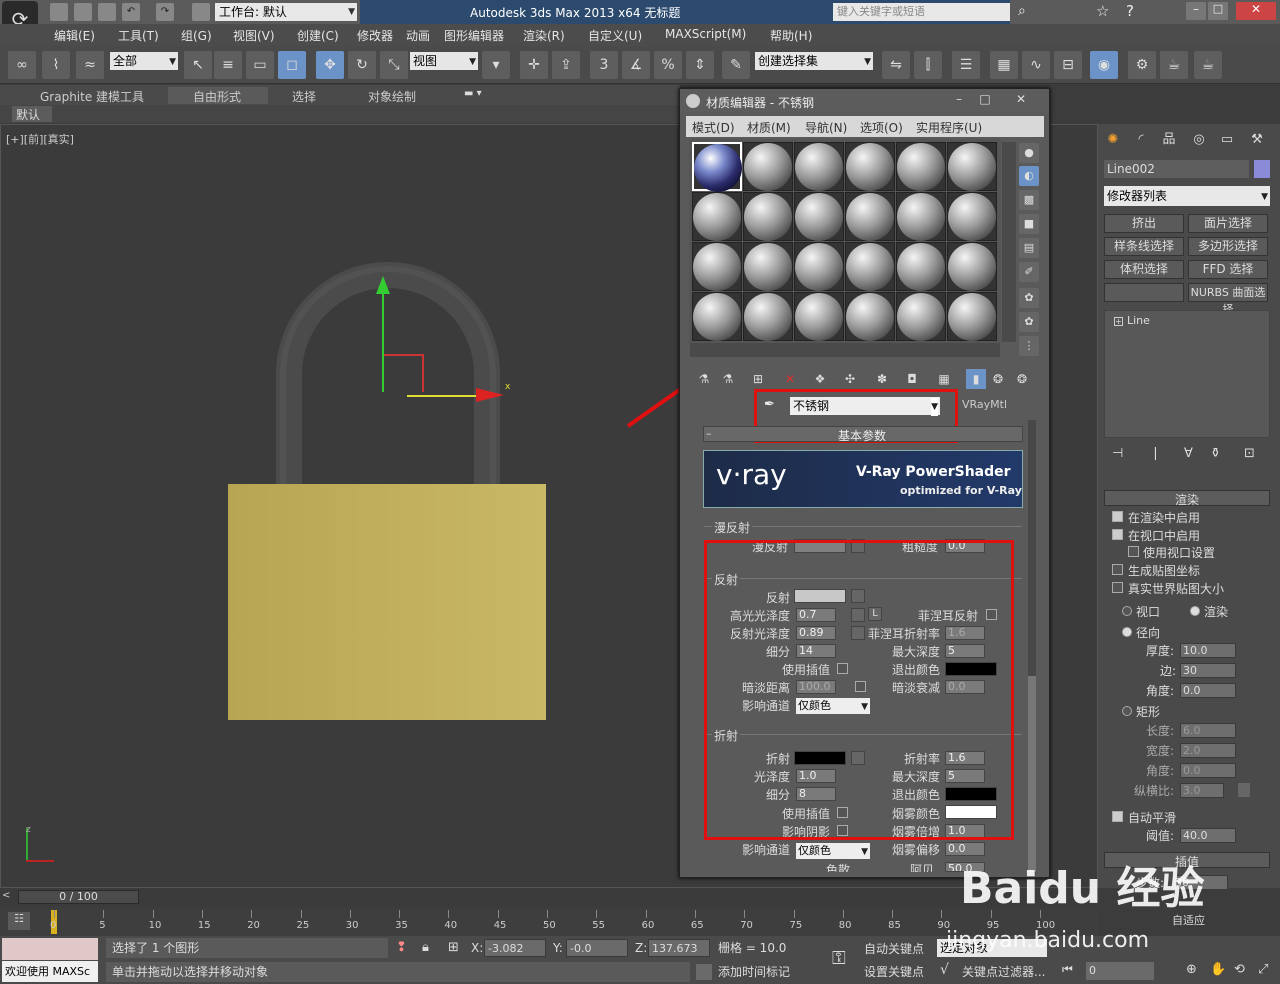 This screenshot has height=984, width=1280. Describe the element at coordinates (201, 12) in the screenshot. I see `project-folder-icon` at that location.